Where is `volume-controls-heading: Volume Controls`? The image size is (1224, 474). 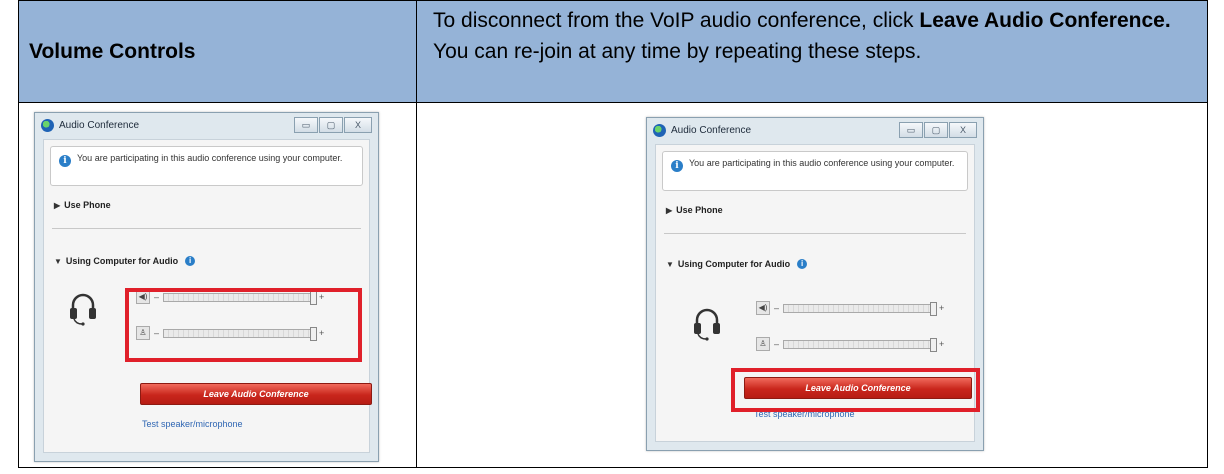 volume-controls-heading: Volume Controls is located at coordinates (217, 51).